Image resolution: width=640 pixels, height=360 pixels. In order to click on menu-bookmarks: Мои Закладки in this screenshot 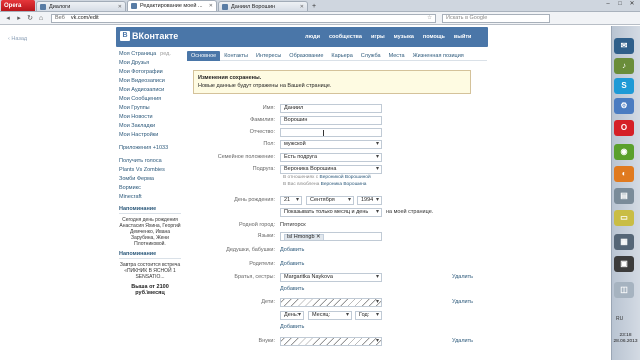, I will do `click(150, 126)`.